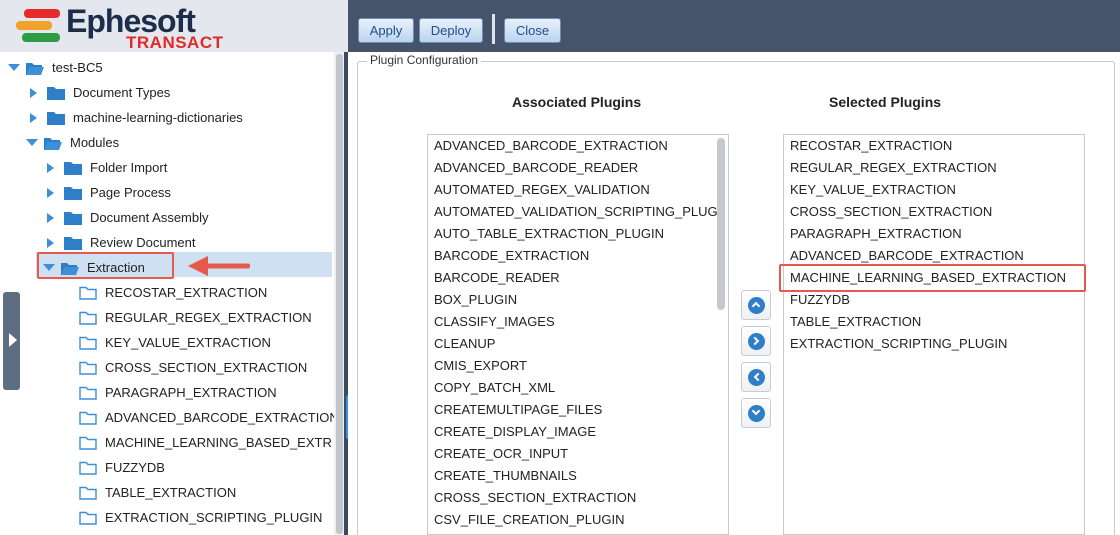 The width and height of the screenshot is (1120, 535). Describe the element at coordinates (515, 432) in the screenshot. I see `associated-plugin-item: CREATE_DISPLAY_IMAGE` at that location.